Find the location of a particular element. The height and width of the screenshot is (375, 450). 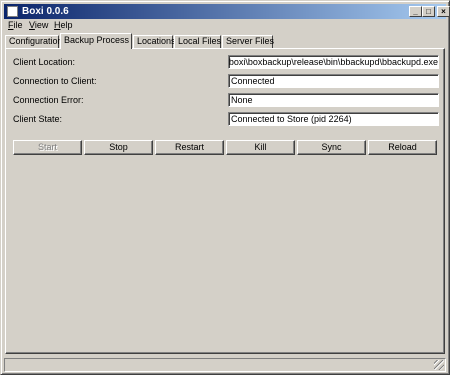

sync-button: Sync is located at coordinates (331, 147).